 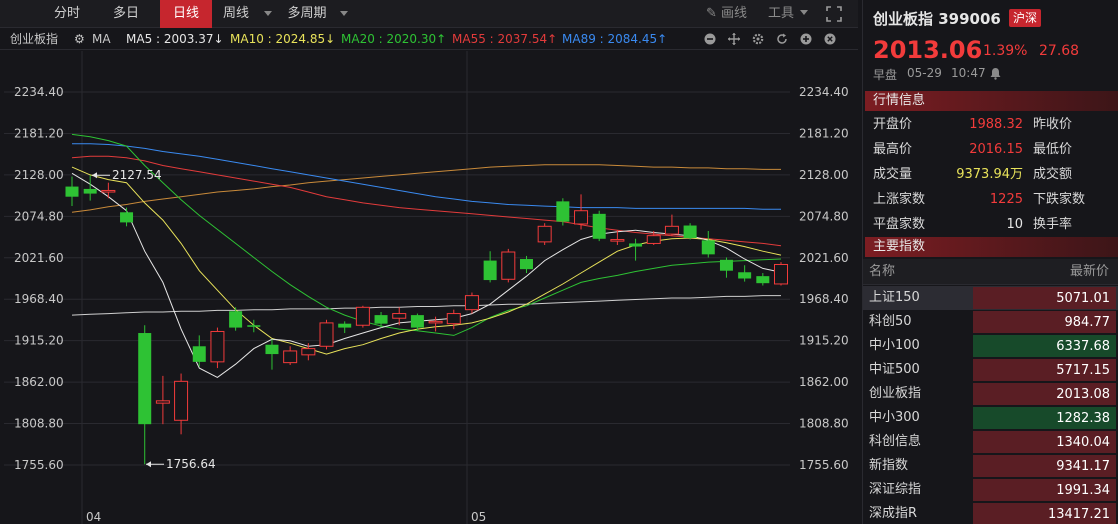 I want to click on index-price: 1282.38, so click(x=1044, y=418).